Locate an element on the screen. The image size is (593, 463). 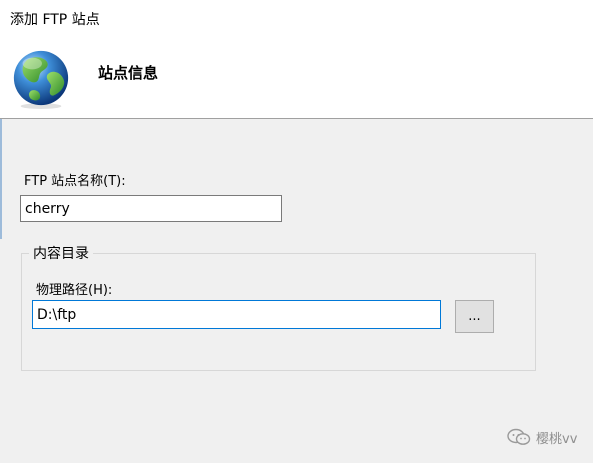
site-name-input is located at coordinates (151, 208).